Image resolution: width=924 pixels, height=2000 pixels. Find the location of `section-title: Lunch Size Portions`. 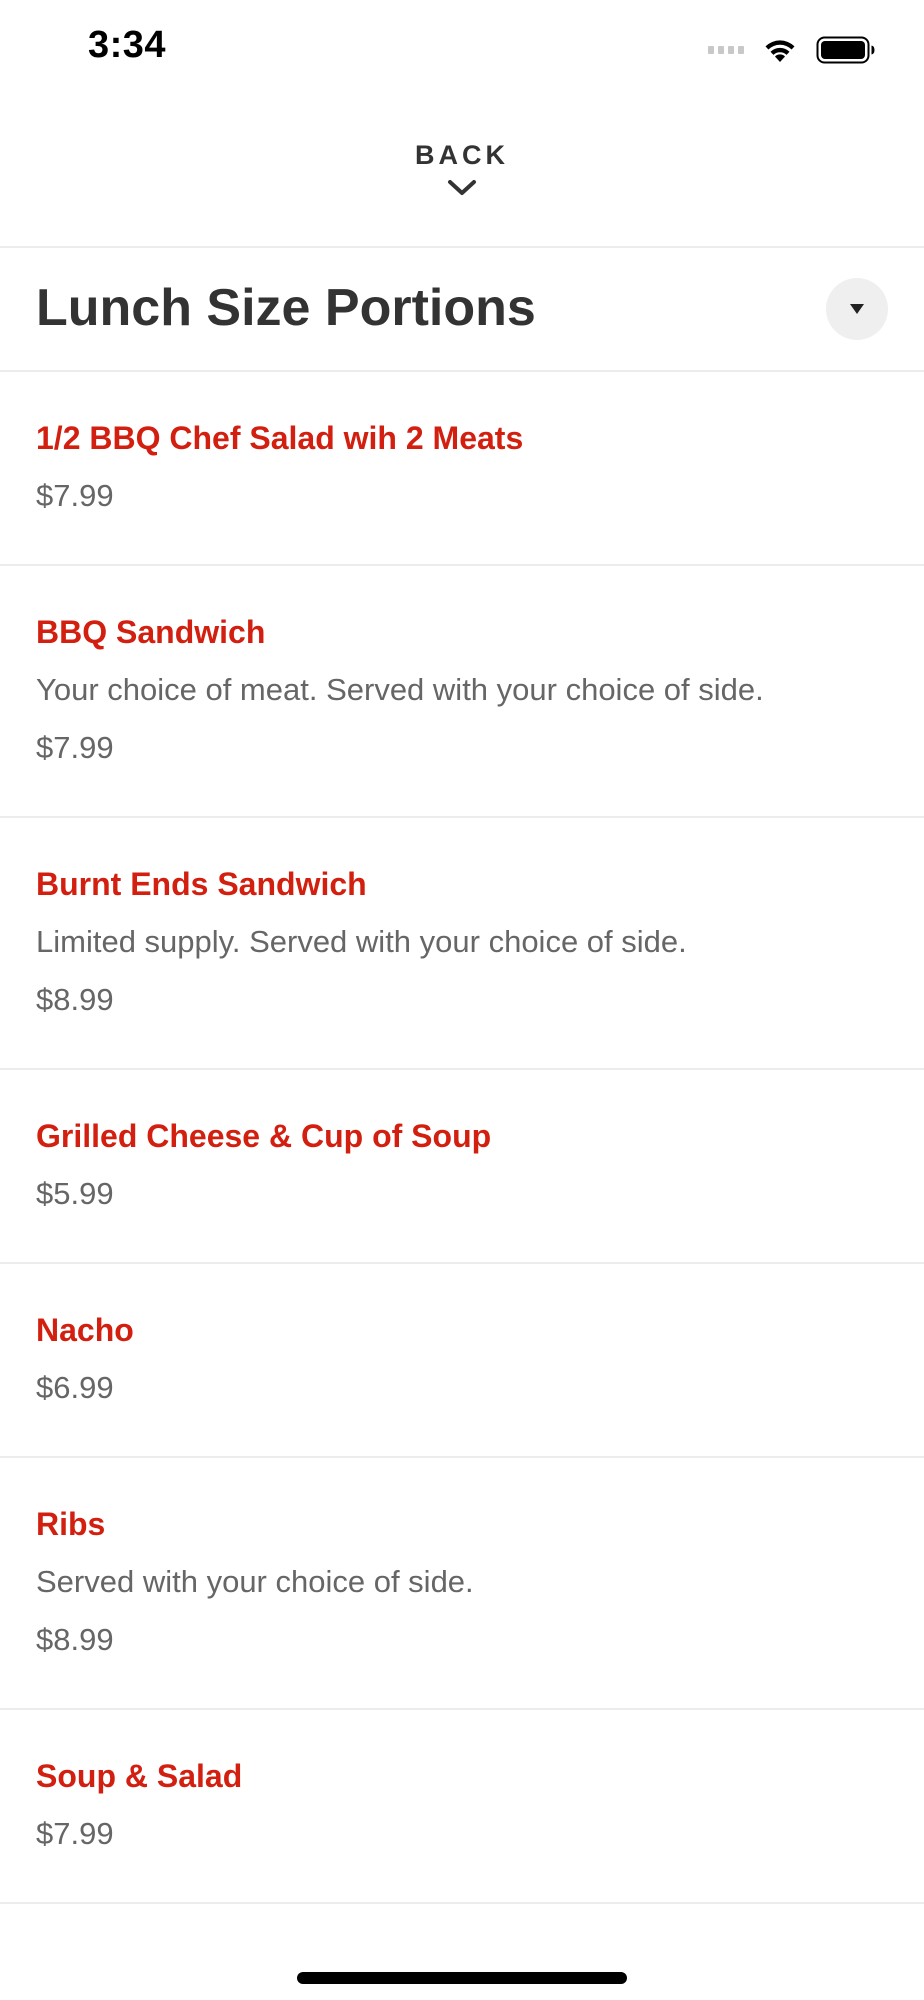

section-title: Lunch Size Portions is located at coordinates (286, 308).